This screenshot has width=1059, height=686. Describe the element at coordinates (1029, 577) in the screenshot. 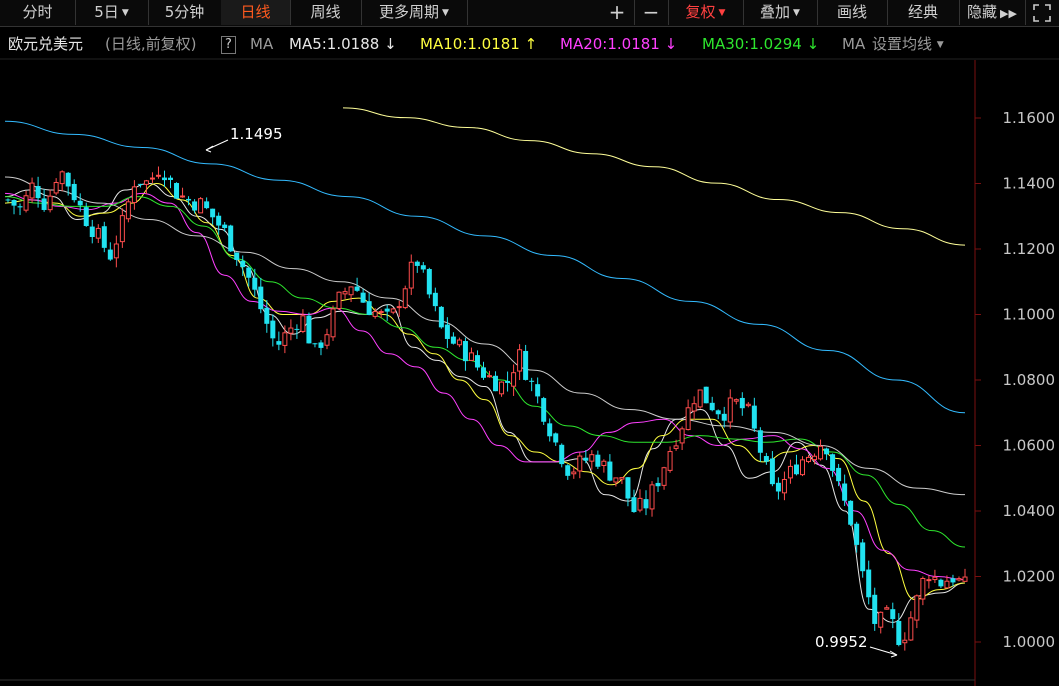

I see `y-tick-label: 1.0200` at that location.